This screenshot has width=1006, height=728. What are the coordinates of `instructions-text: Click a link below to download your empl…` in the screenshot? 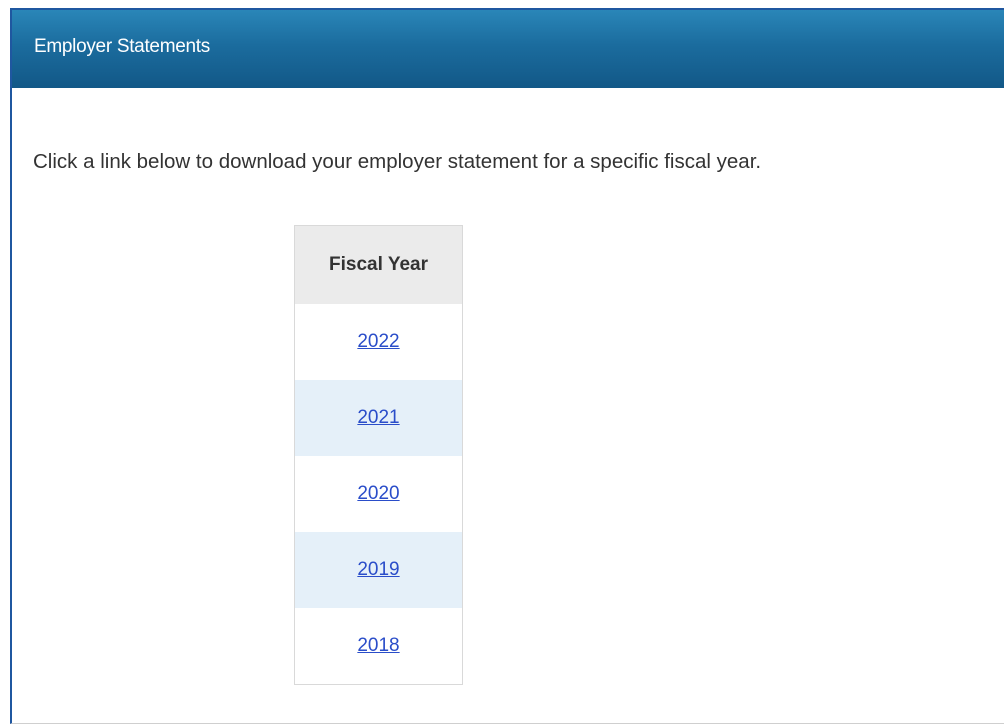 It's located at (397, 161).